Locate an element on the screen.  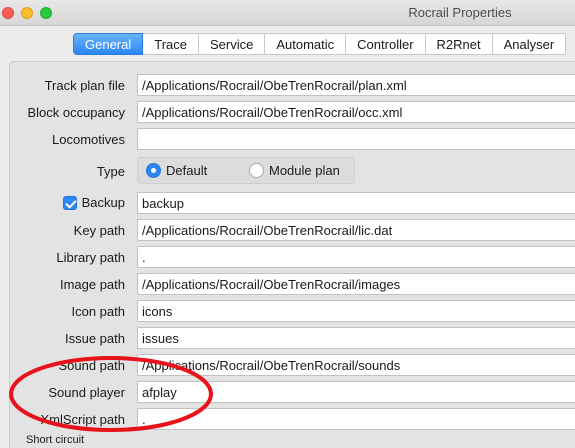
icon-path-input: icons is located at coordinates (356, 311).